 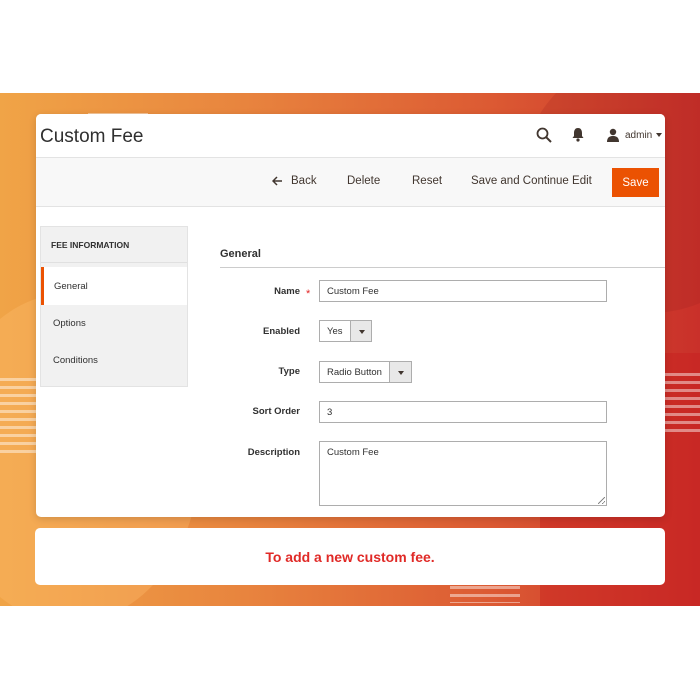 What do you see at coordinates (276, 411) in the screenshot?
I see `sort-order-label: Sort Order` at bounding box center [276, 411].